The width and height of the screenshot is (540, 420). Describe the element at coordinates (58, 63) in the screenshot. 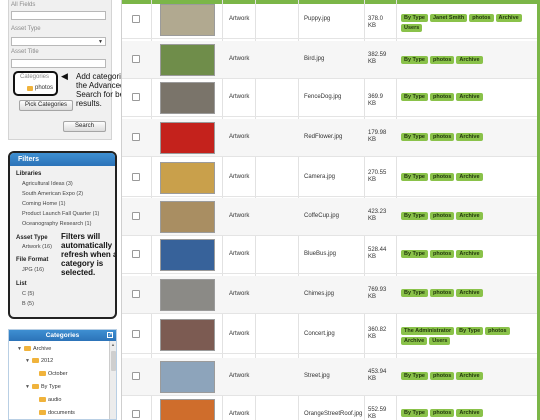

I see `asset-title-input` at that location.